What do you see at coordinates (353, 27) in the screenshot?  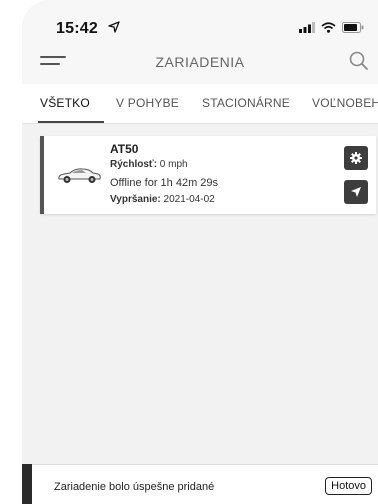 I see `battery-icon` at bounding box center [353, 27].